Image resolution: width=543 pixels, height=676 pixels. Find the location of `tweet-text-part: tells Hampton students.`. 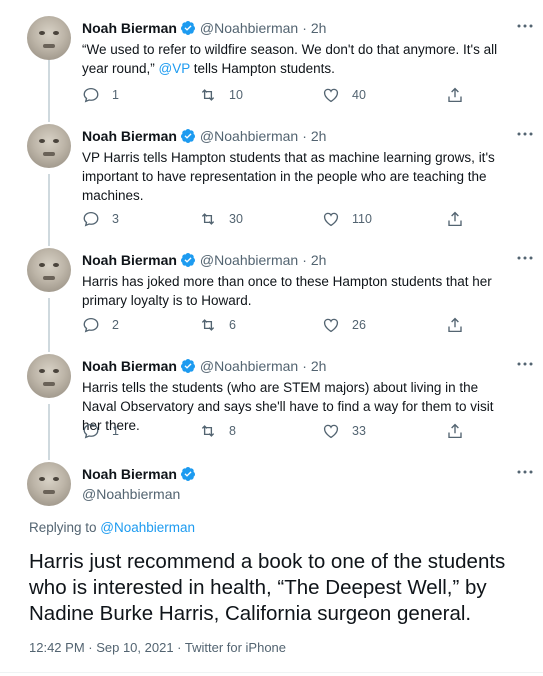

tweet-text-part: tells Hampton students. is located at coordinates (262, 68).